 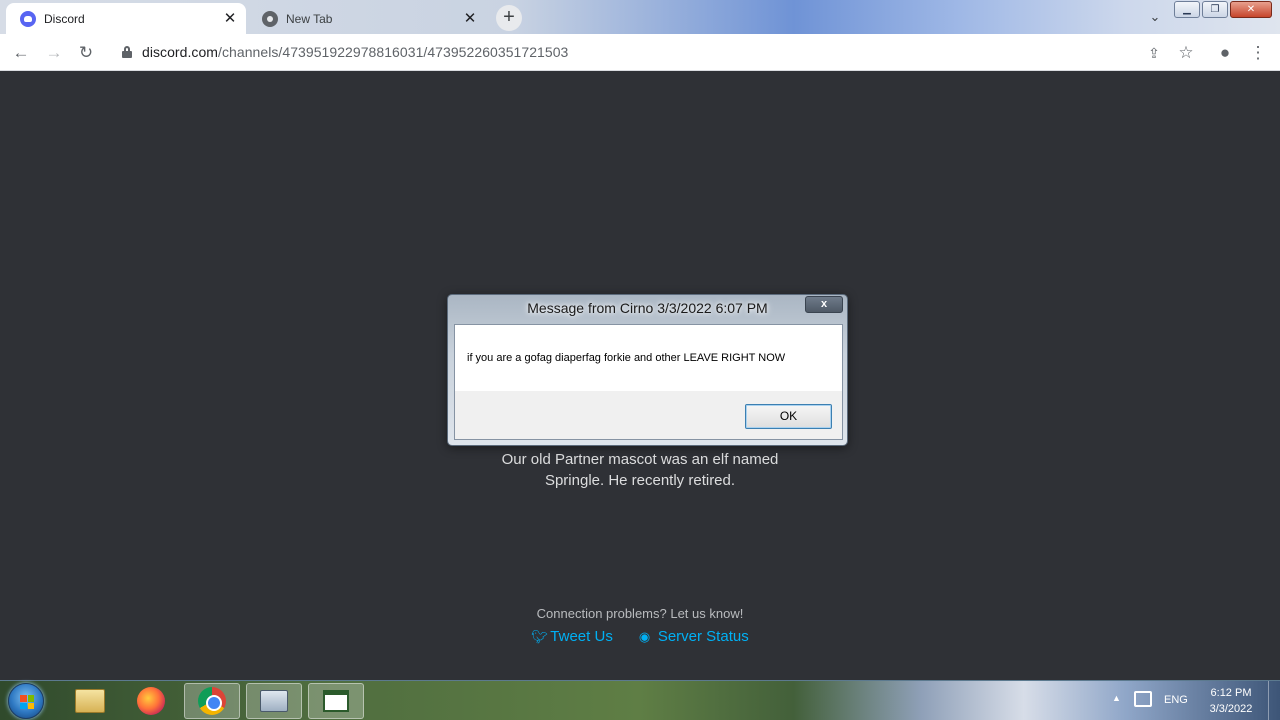 What do you see at coordinates (1231, 709) in the screenshot?
I see `clock-date: 3/3/2022` at bounding box center [1231, 709].